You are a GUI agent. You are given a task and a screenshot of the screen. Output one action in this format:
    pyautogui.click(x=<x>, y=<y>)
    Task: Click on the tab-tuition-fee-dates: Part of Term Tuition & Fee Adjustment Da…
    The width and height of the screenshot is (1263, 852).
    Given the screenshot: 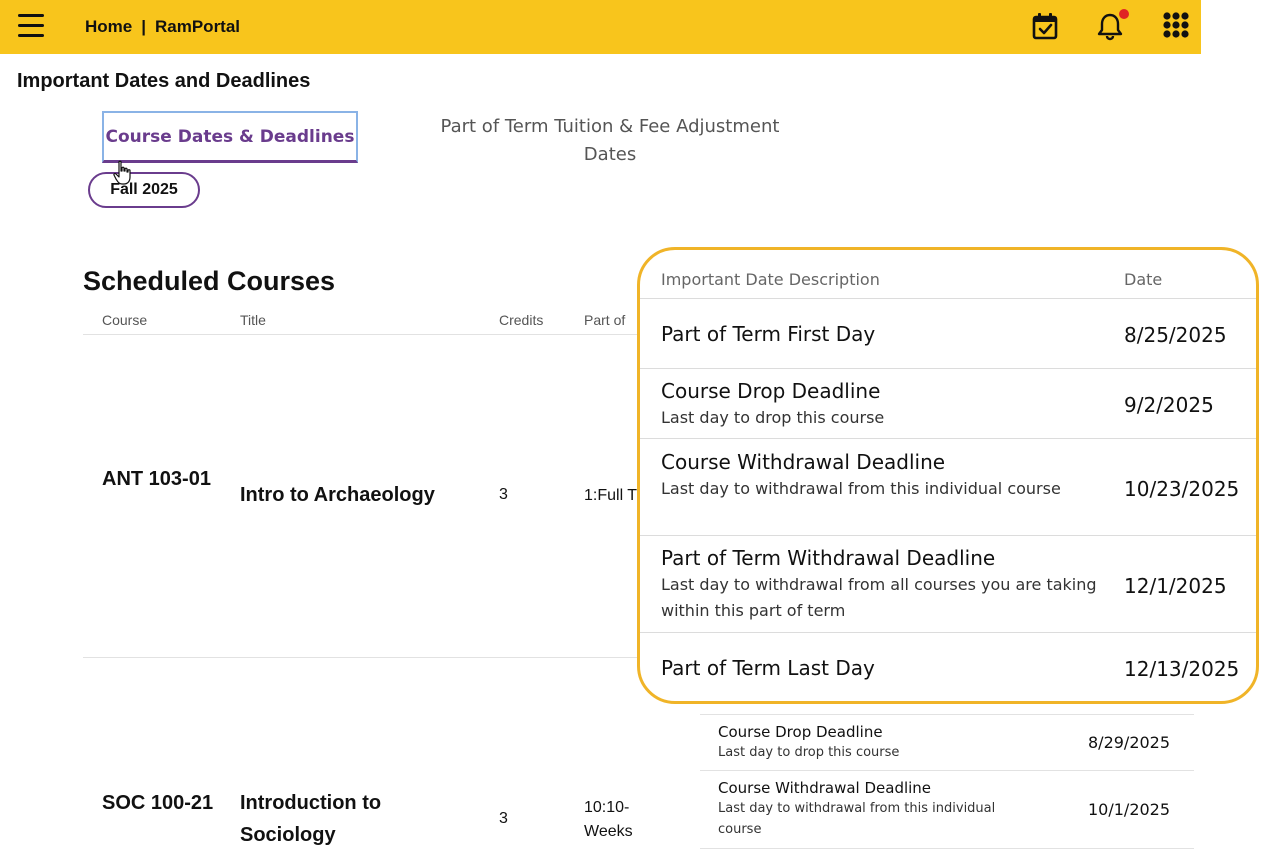 What is the action you would take?
    pyautogui.click(x=610, y=141)
    